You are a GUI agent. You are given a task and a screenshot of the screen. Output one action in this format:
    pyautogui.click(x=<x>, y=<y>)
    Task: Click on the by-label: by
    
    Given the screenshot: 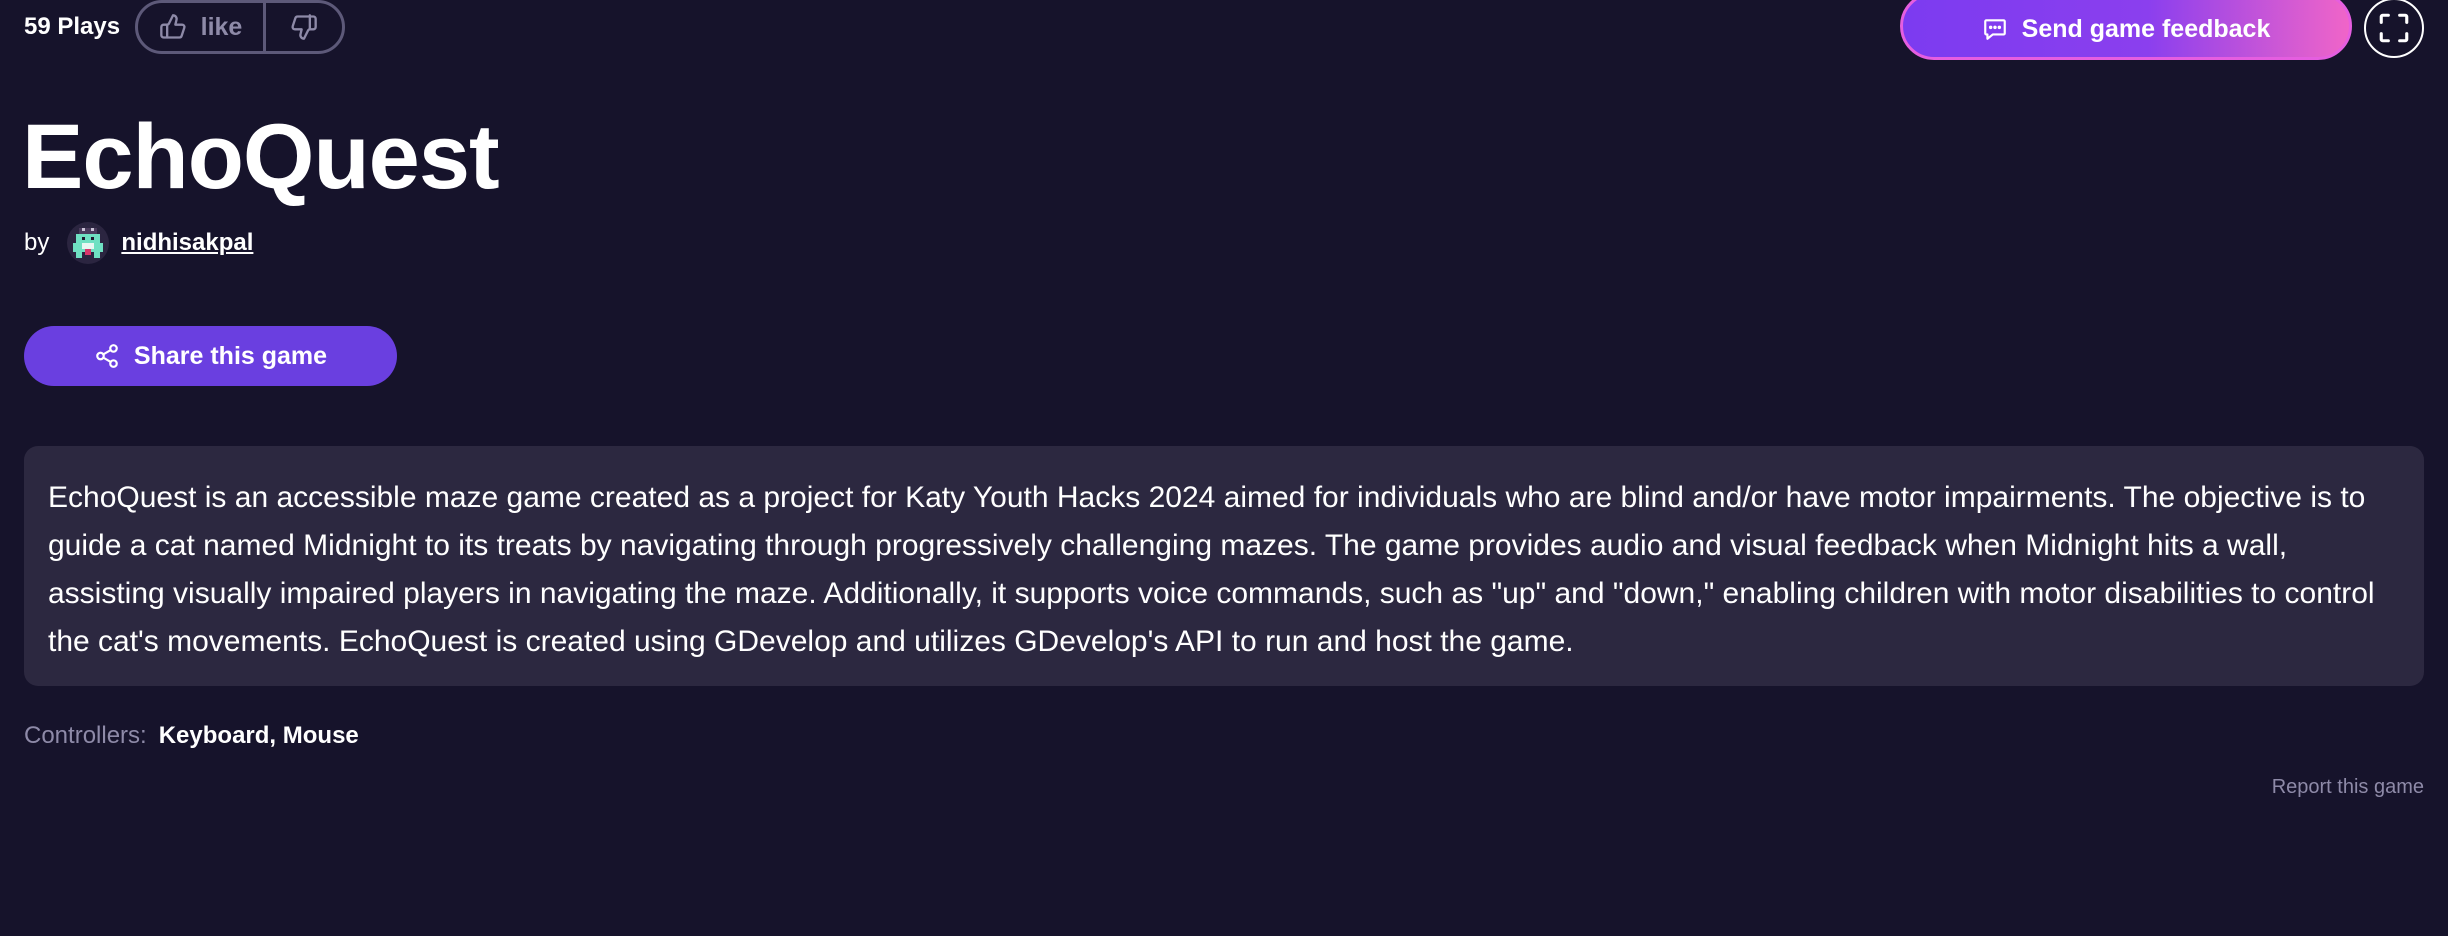 What is the action you would take?
    pyautogui.click(x=37, y=242)
    